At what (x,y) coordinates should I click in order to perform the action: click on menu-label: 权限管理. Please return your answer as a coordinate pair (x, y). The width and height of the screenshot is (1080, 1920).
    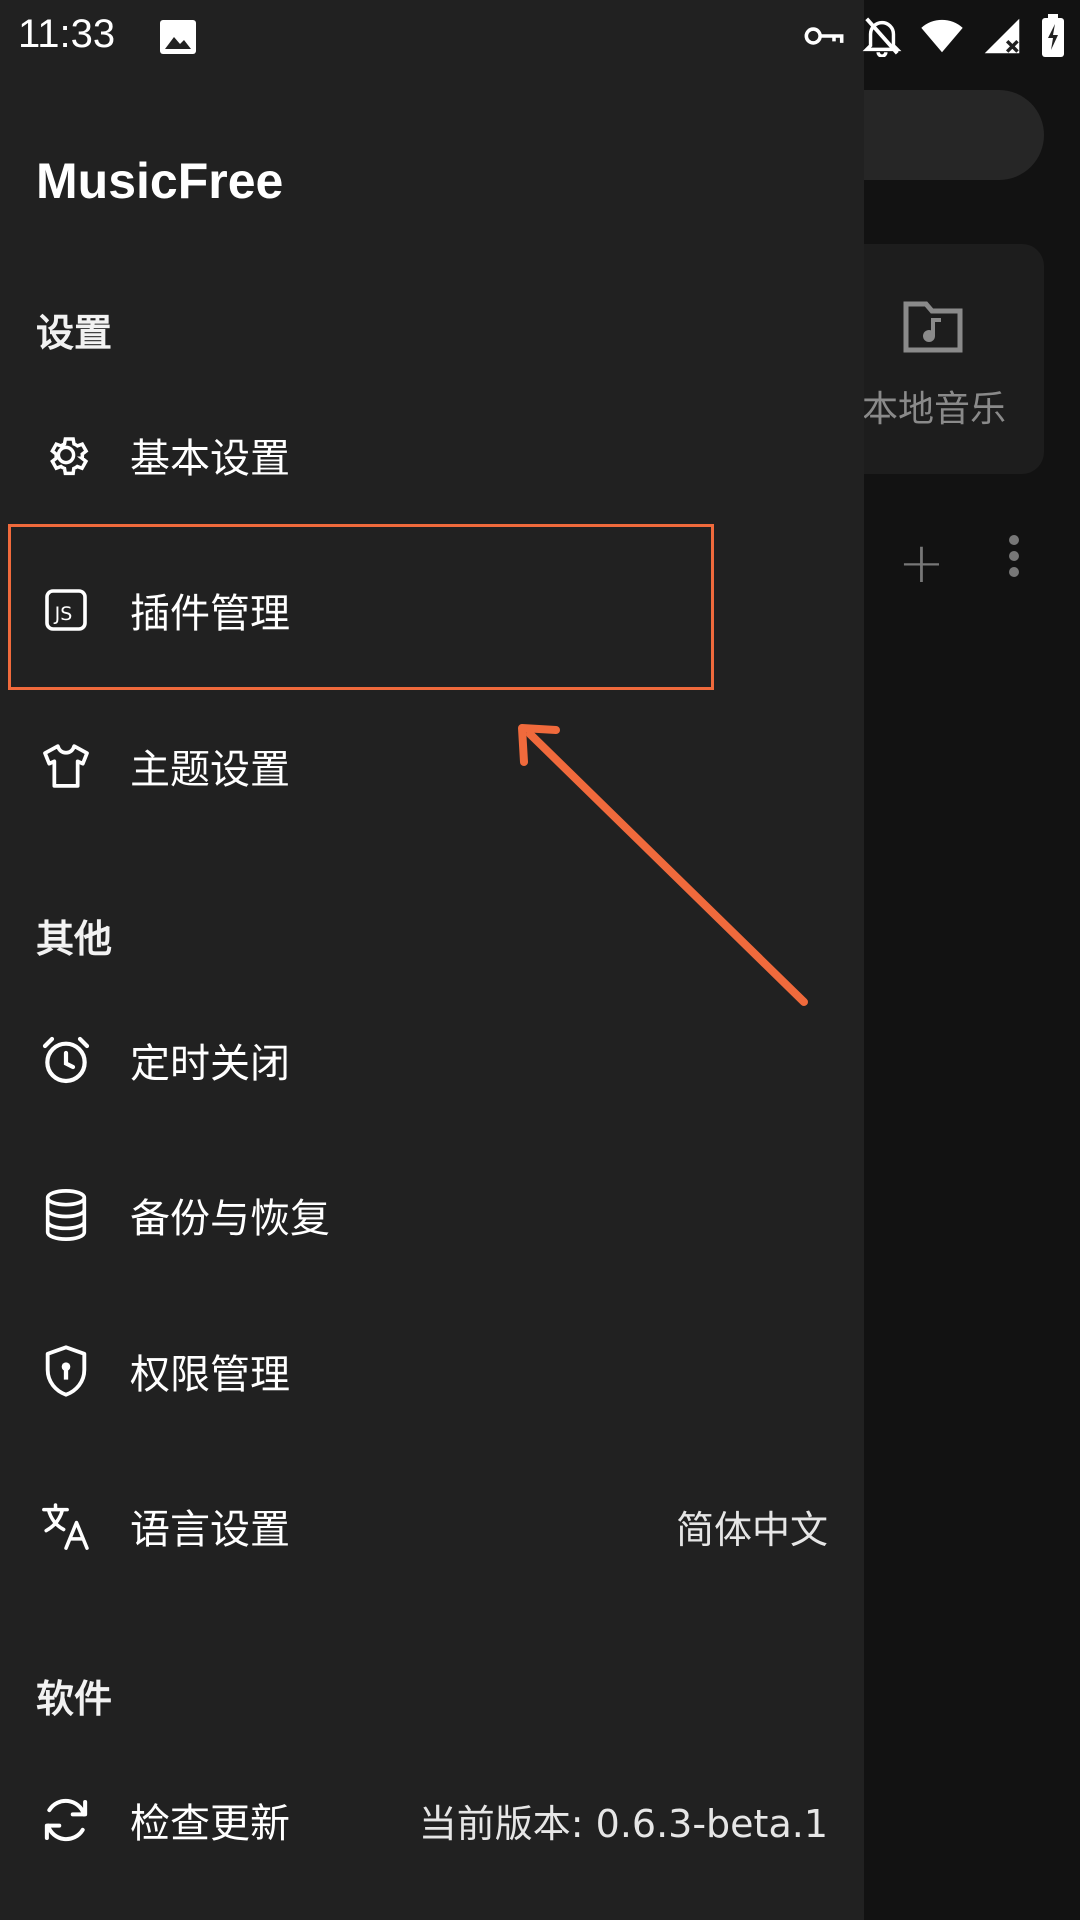
    Looking at the image, I should click on (210, 1375).